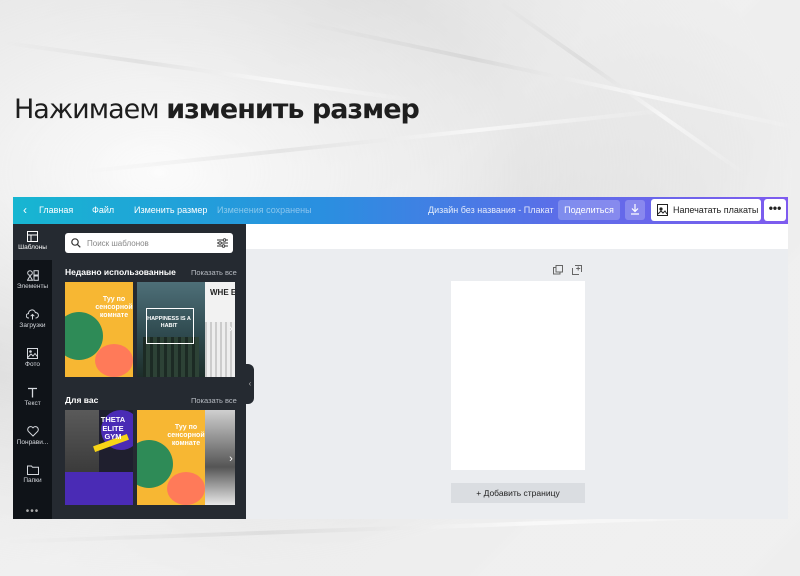  What do you see at coordinates (76, 243) in the screenshot?
I see `search-icon` at bounding box center [76, 243].